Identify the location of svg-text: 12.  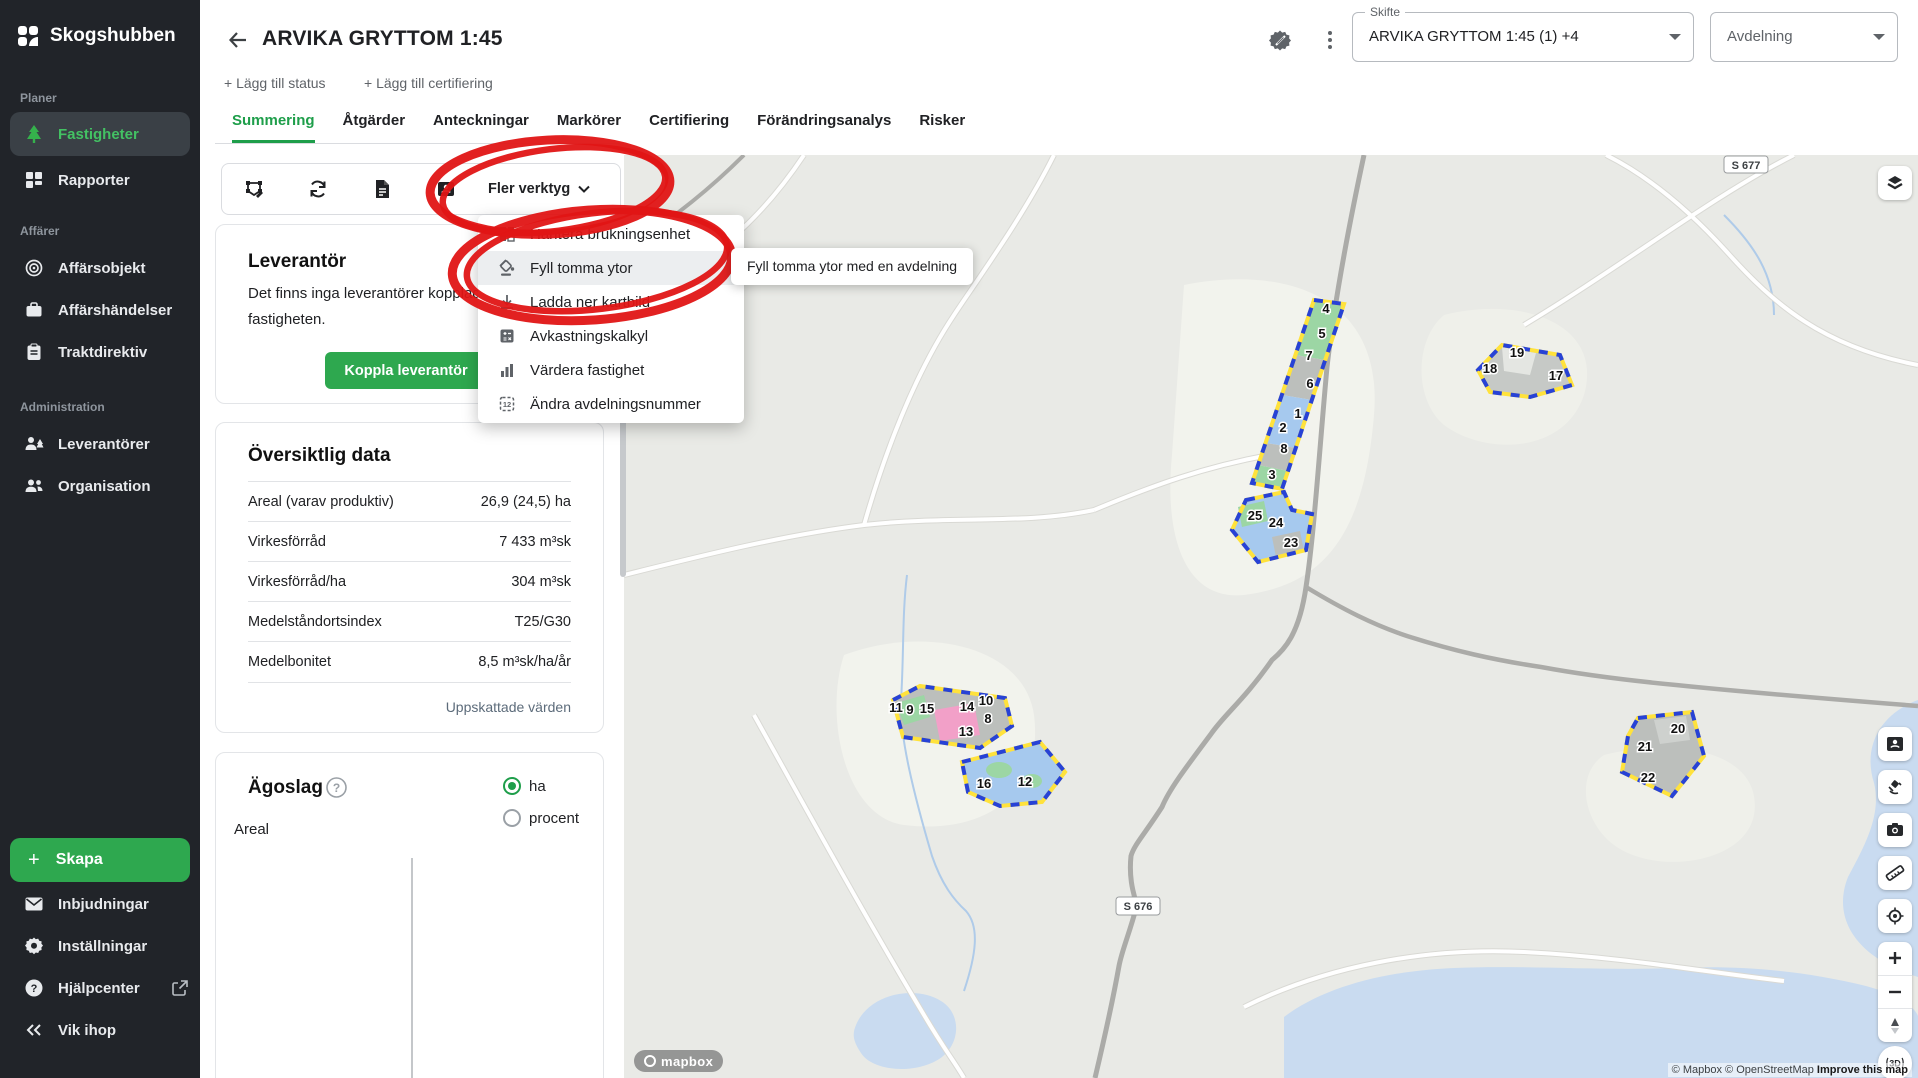
(507, 404).